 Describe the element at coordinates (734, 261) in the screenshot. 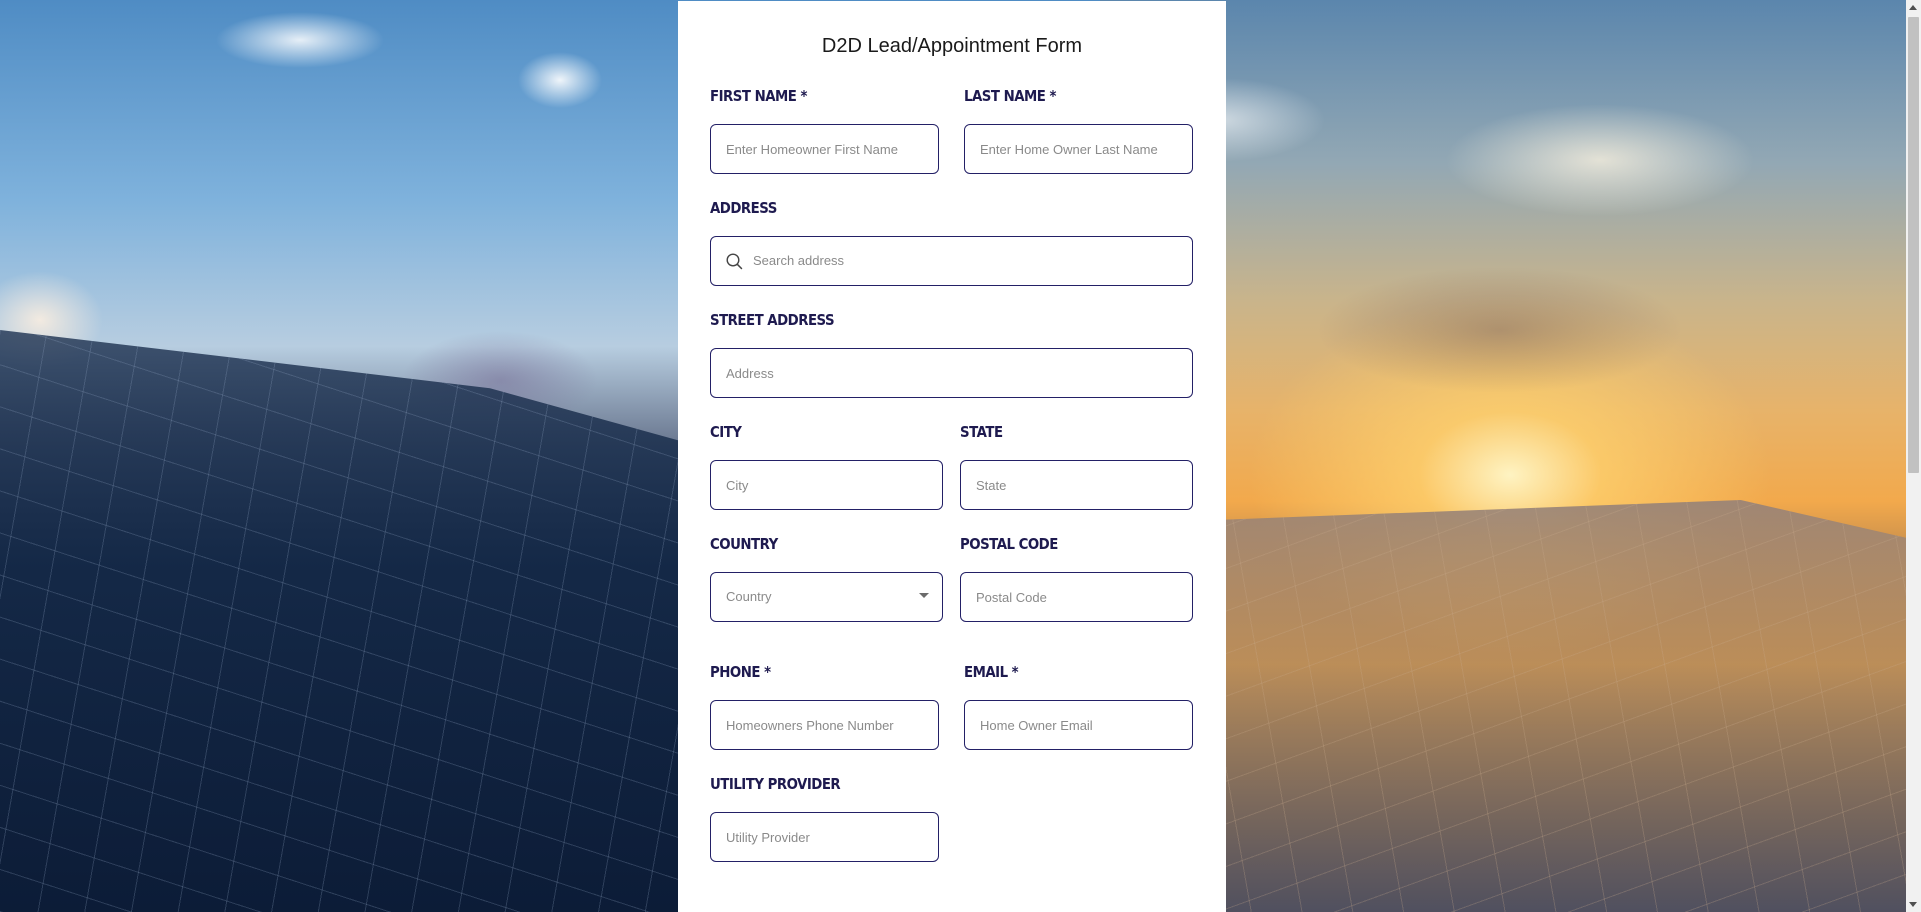

I see `search-icon` at that location.